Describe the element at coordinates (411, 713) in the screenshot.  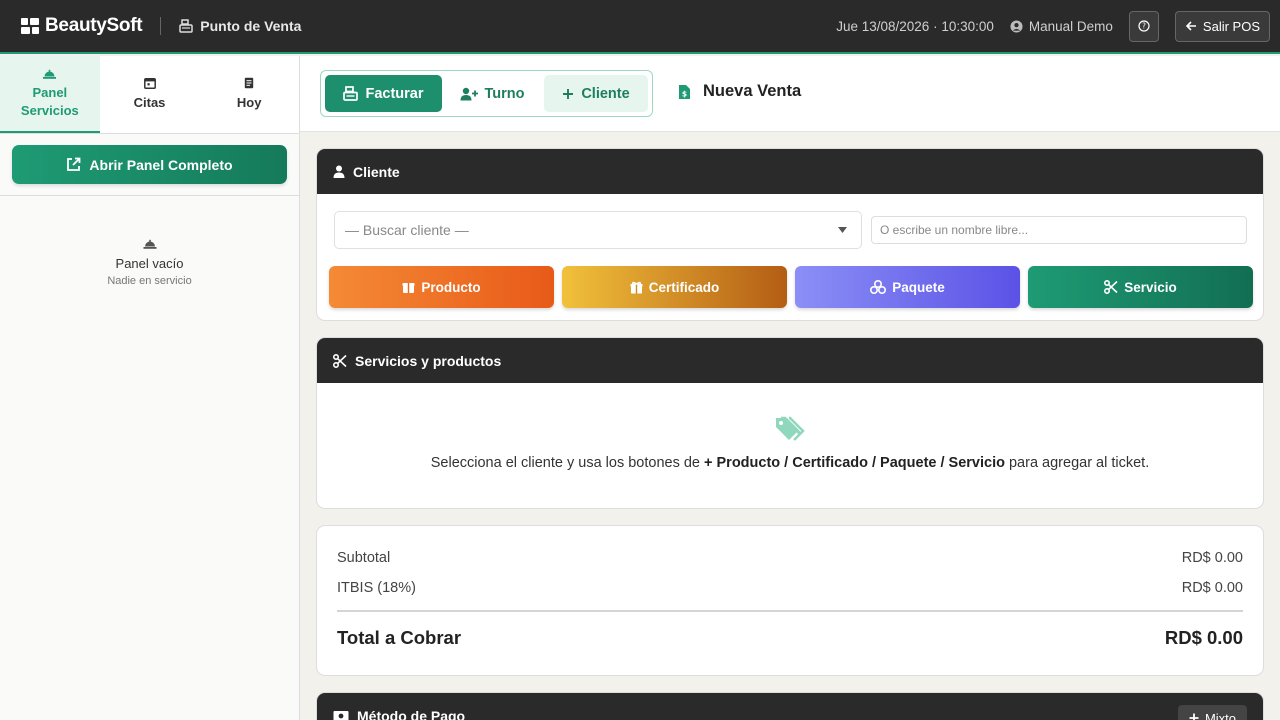
I see `payment-card-title: Método de Pago` at that location.